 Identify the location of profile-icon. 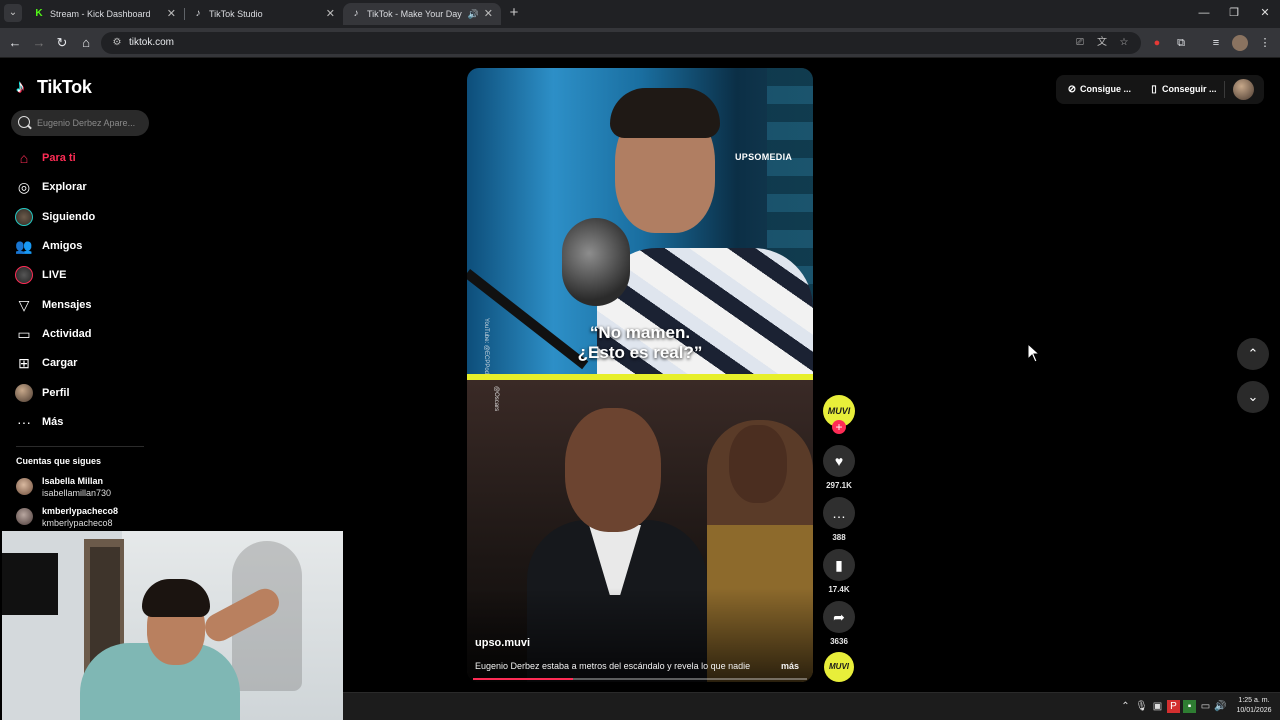
(24, 393).